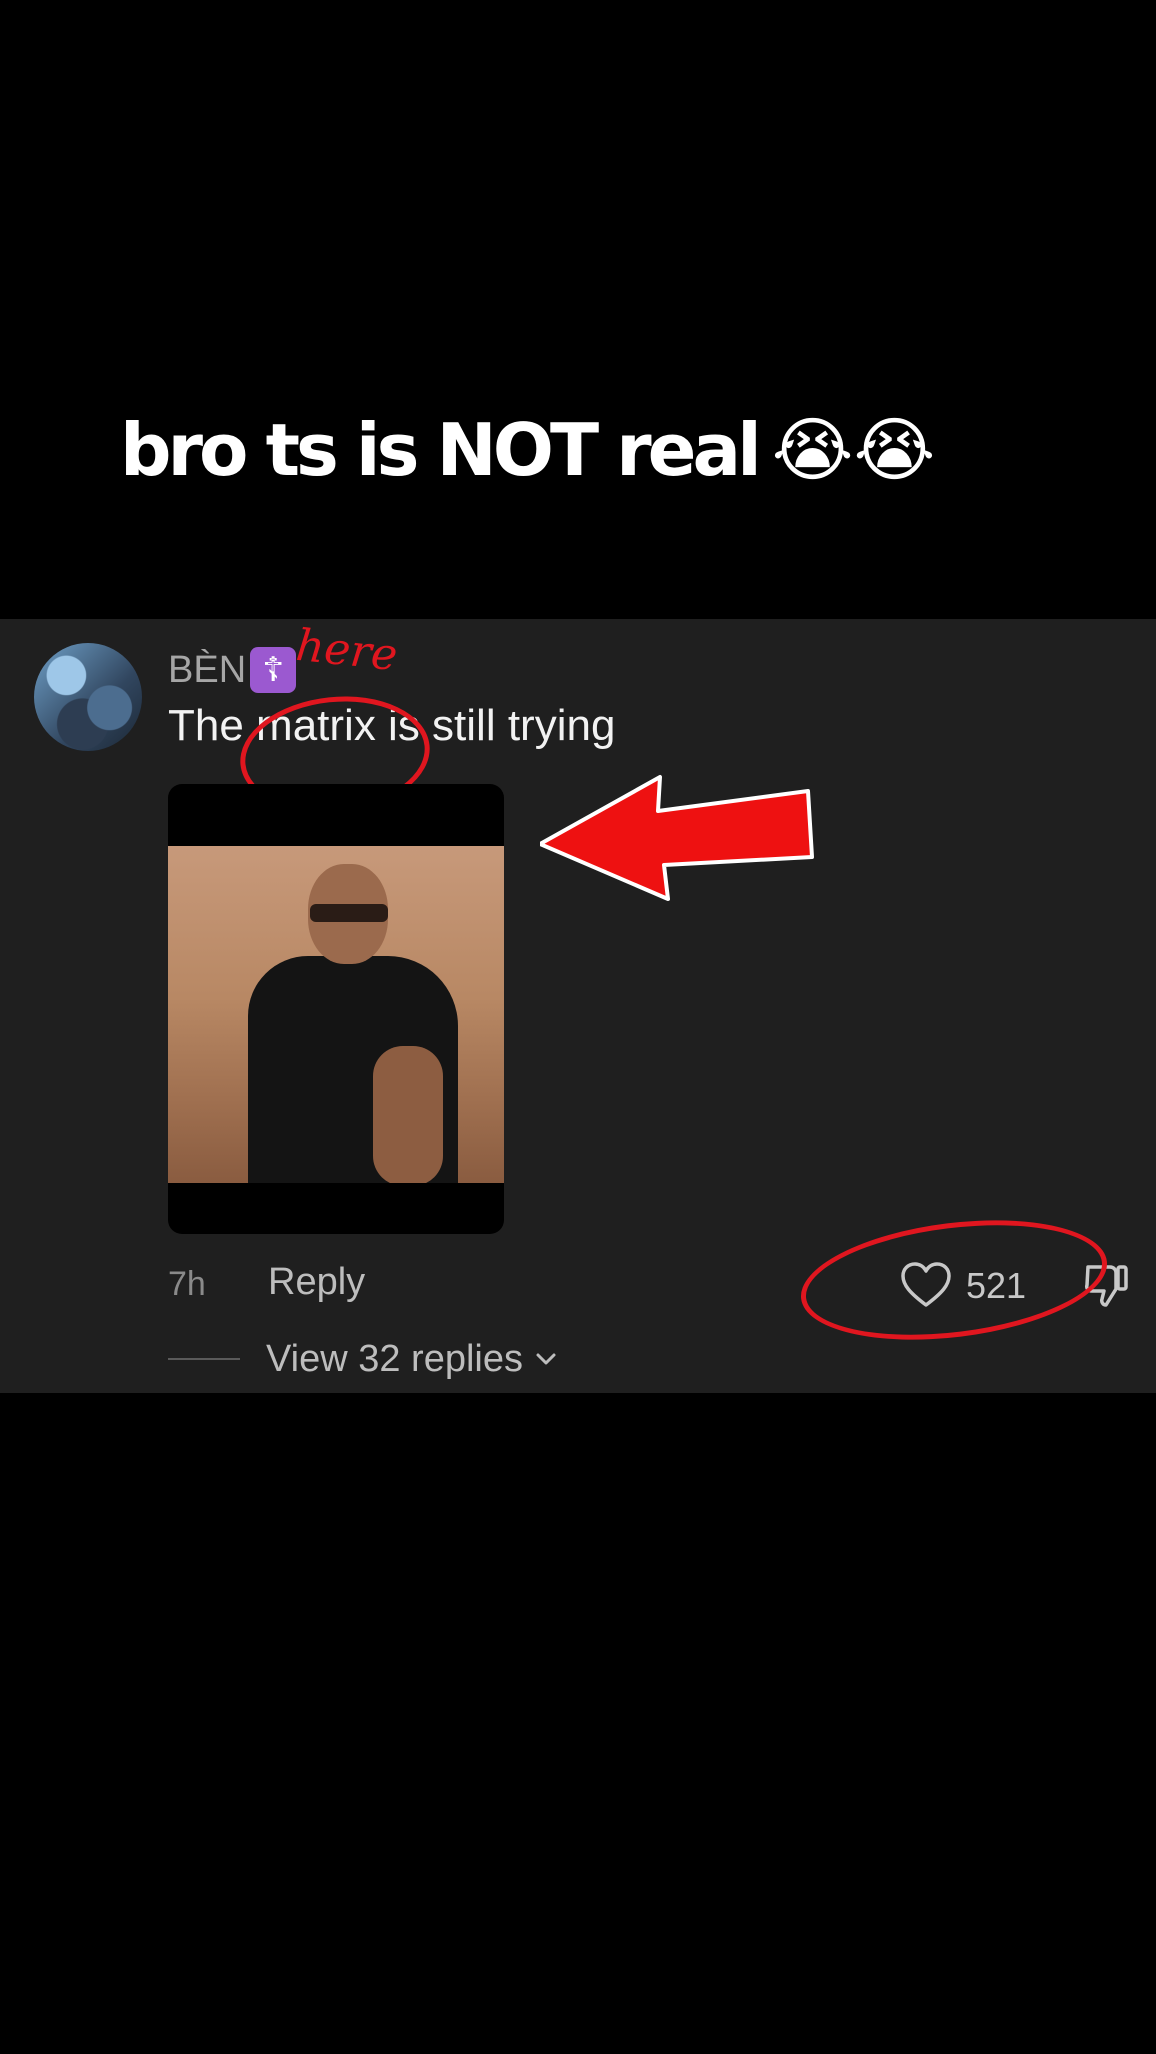  What do you see at coordinates (394, 1359) in the screenshot?
I see `view-replies-label: View 32 replies` at bounding box center [394, 1359].